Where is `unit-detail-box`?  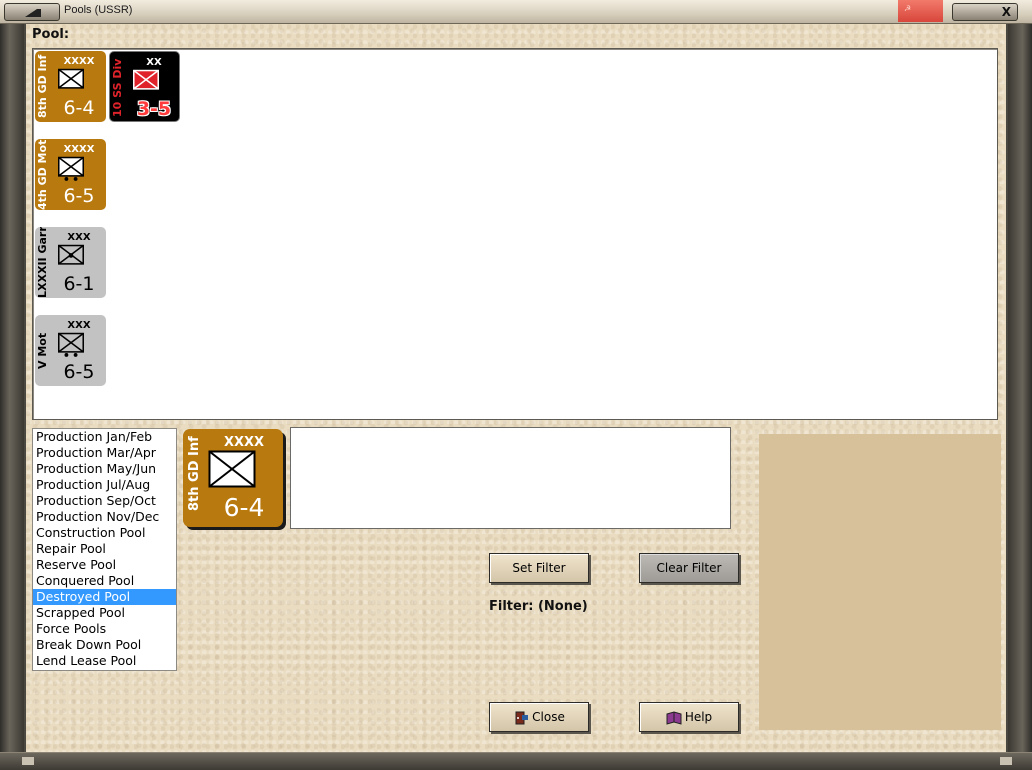
unit-detail-box is located at coordinates (510, 478).